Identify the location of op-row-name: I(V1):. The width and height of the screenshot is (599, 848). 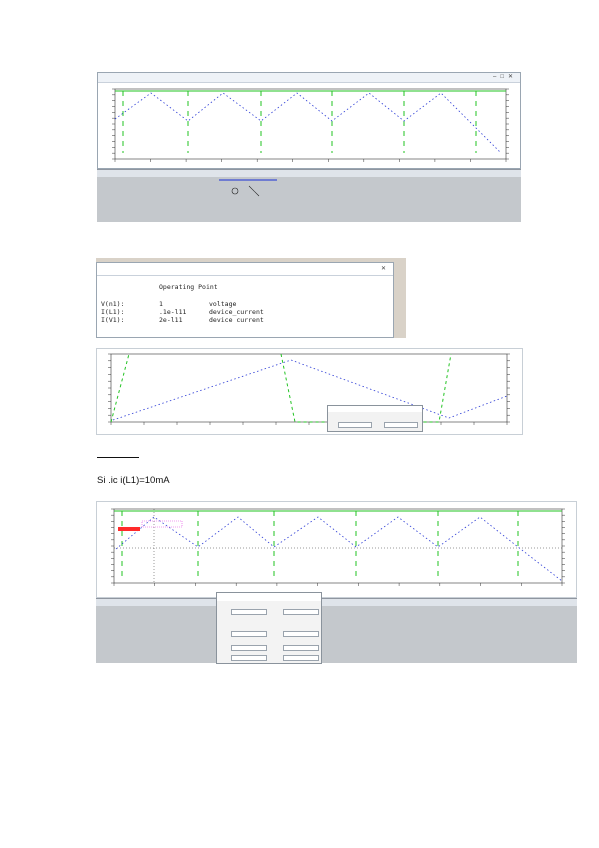
(113, 320).